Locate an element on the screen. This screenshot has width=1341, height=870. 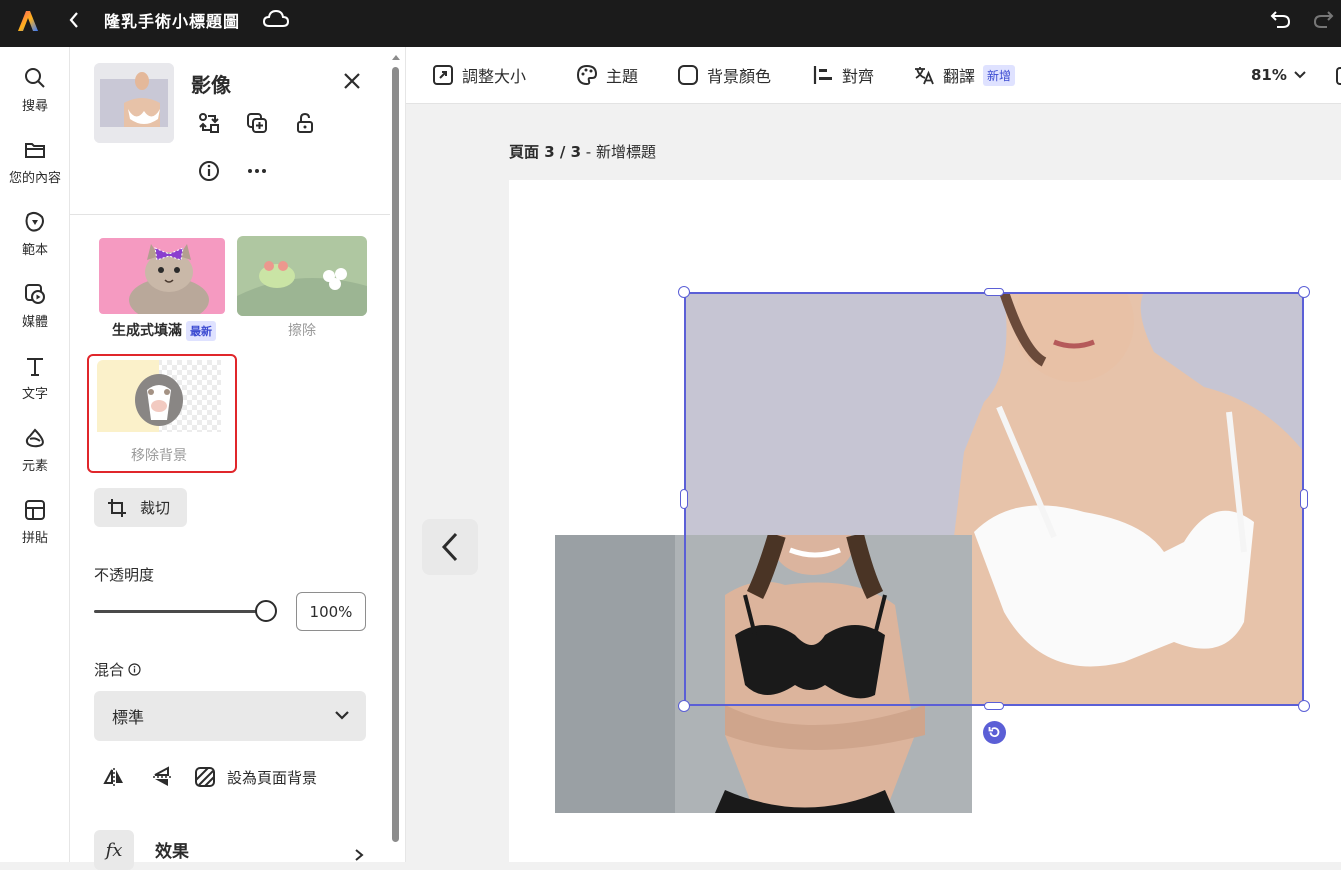
align-button: 對齊 is located at coordinates (843, 75).